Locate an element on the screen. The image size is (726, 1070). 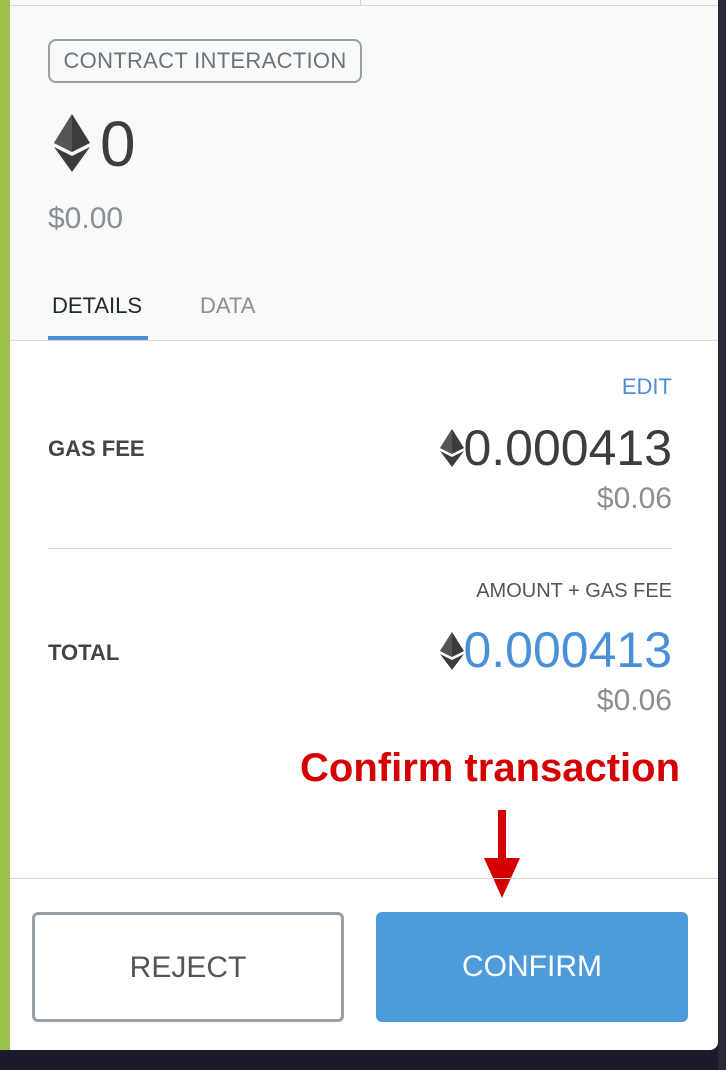
gas-fee-fiat: $0.06 is located at coordinates (634, 498).